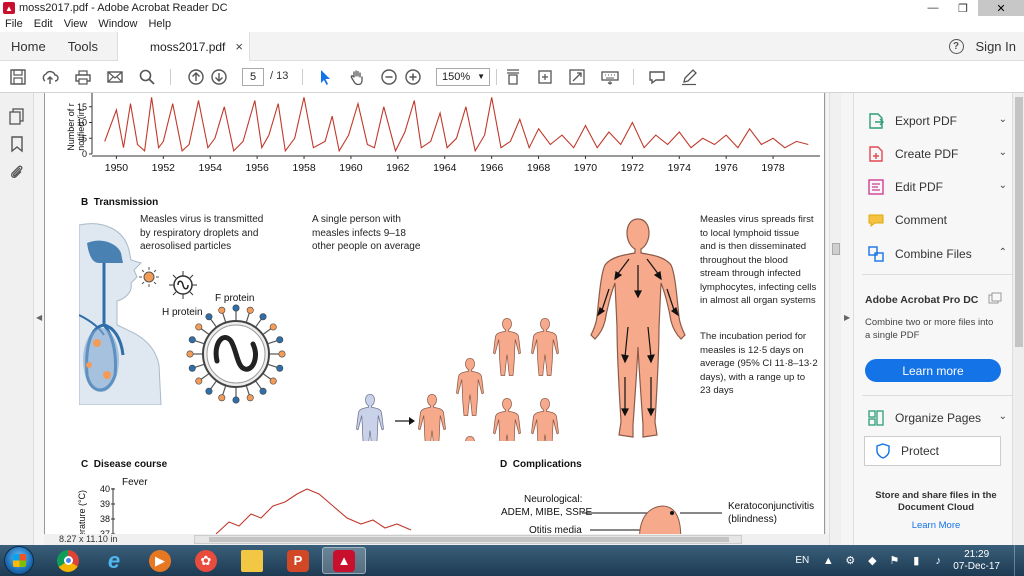  I want to click on email-icon, so click(115, 77).